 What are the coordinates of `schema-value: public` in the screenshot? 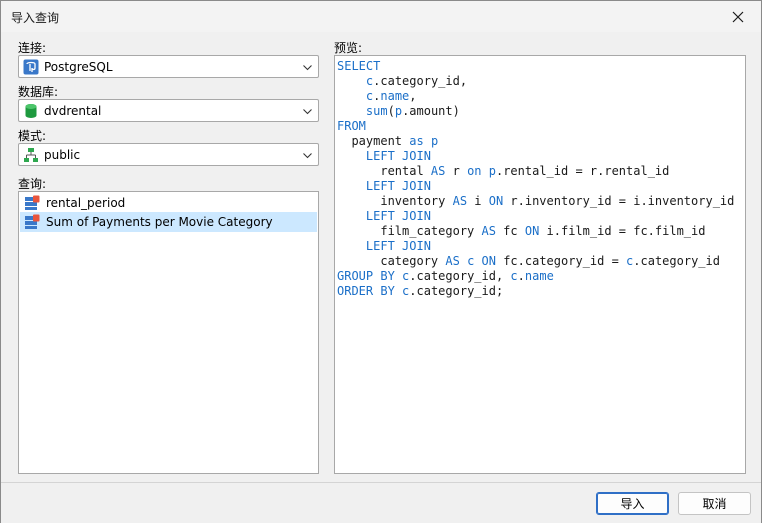 It's located at (62, 155).